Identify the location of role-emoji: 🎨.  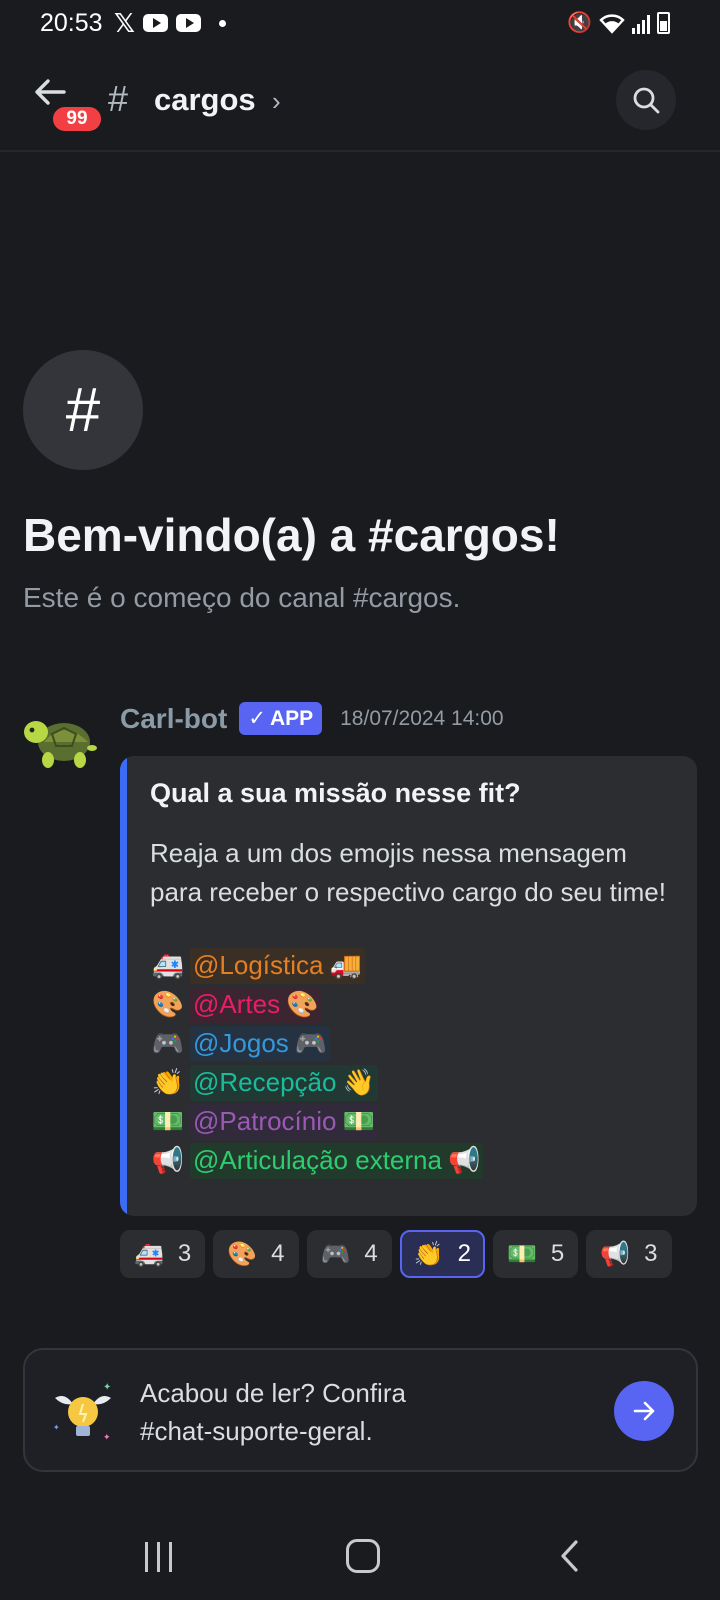
(168, 1004).